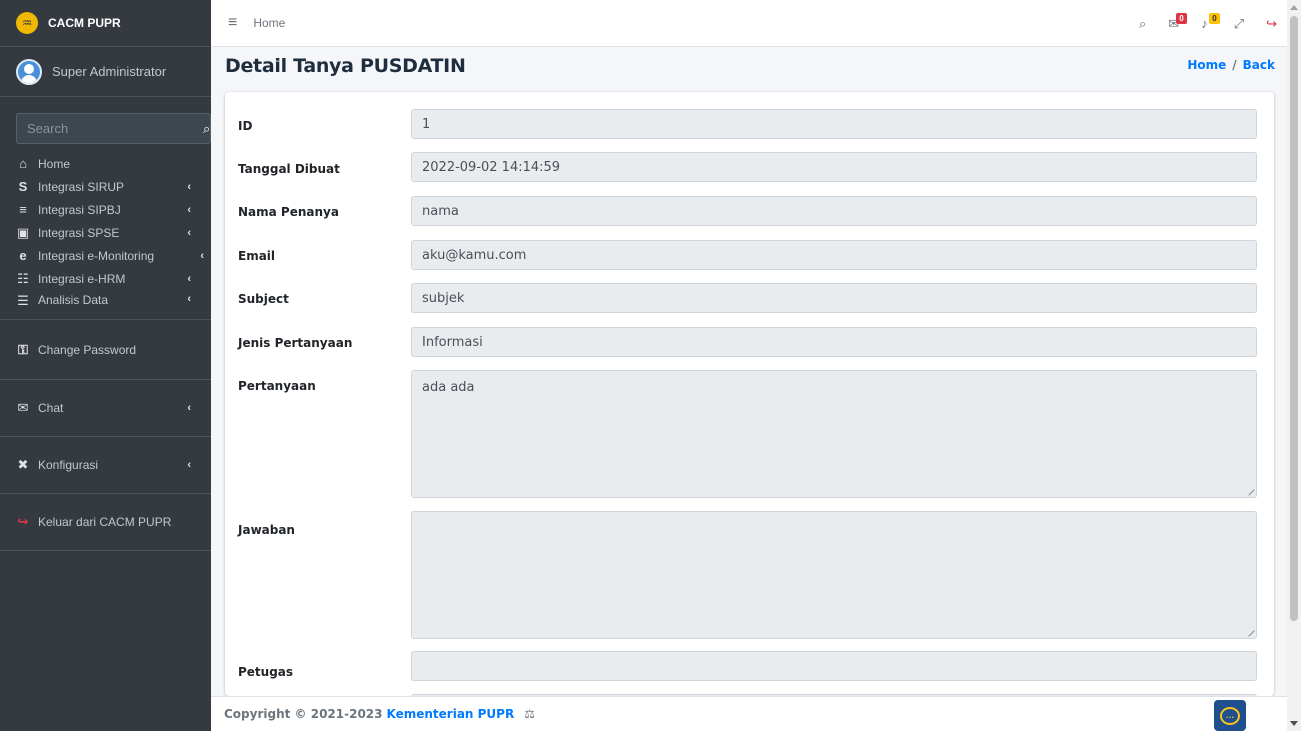  Describe the element at coordinates (266, 530) in the screenshot. I see `jawaban-label: Jawaban` at that location.